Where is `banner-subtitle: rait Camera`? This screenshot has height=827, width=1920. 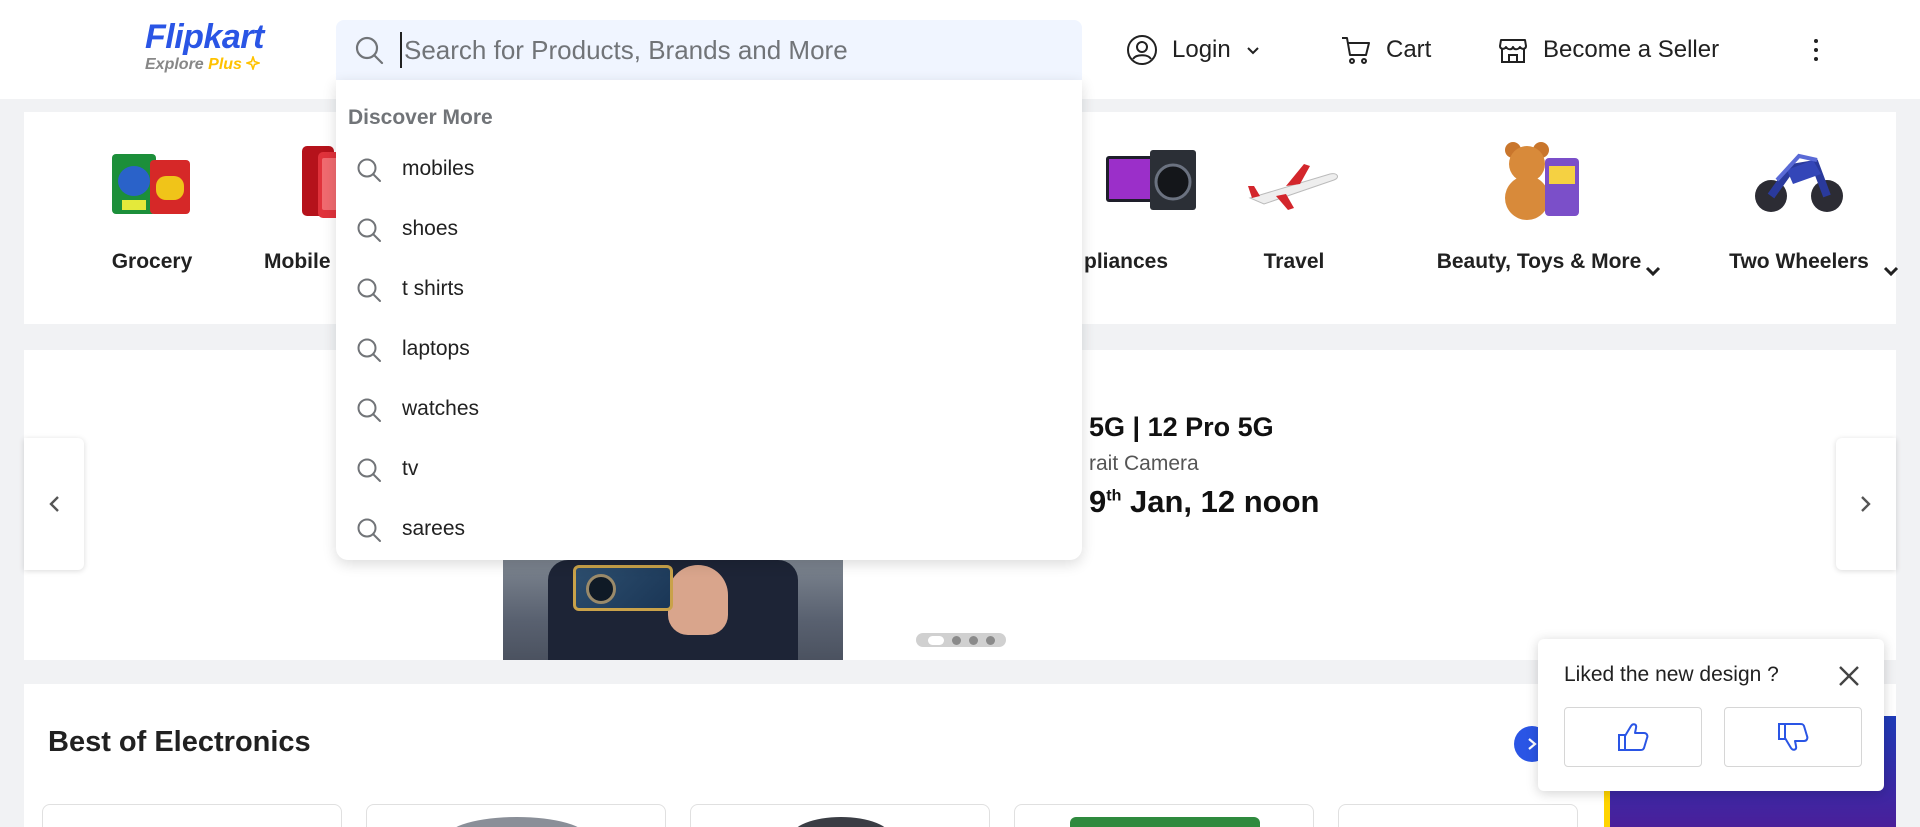
banner-subtitle: rait Camera is located at coordinates (1144, 463).